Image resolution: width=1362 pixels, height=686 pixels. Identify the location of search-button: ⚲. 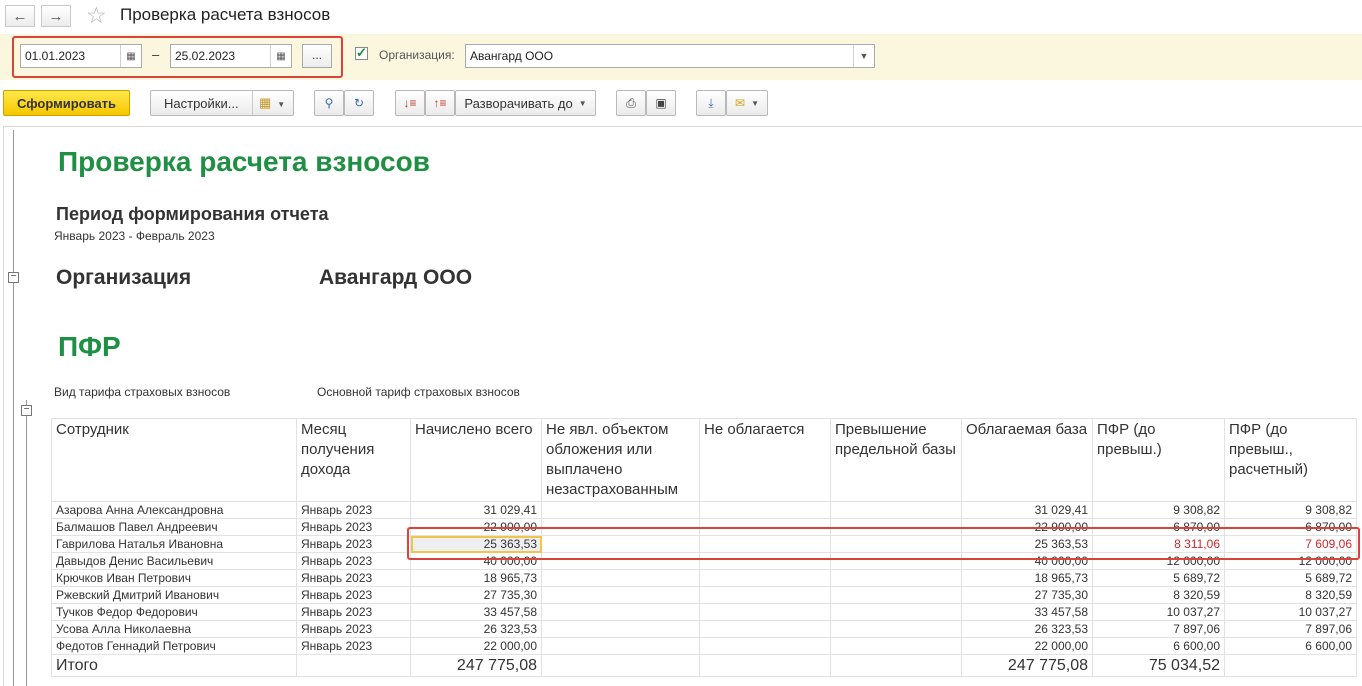
(329, 103).